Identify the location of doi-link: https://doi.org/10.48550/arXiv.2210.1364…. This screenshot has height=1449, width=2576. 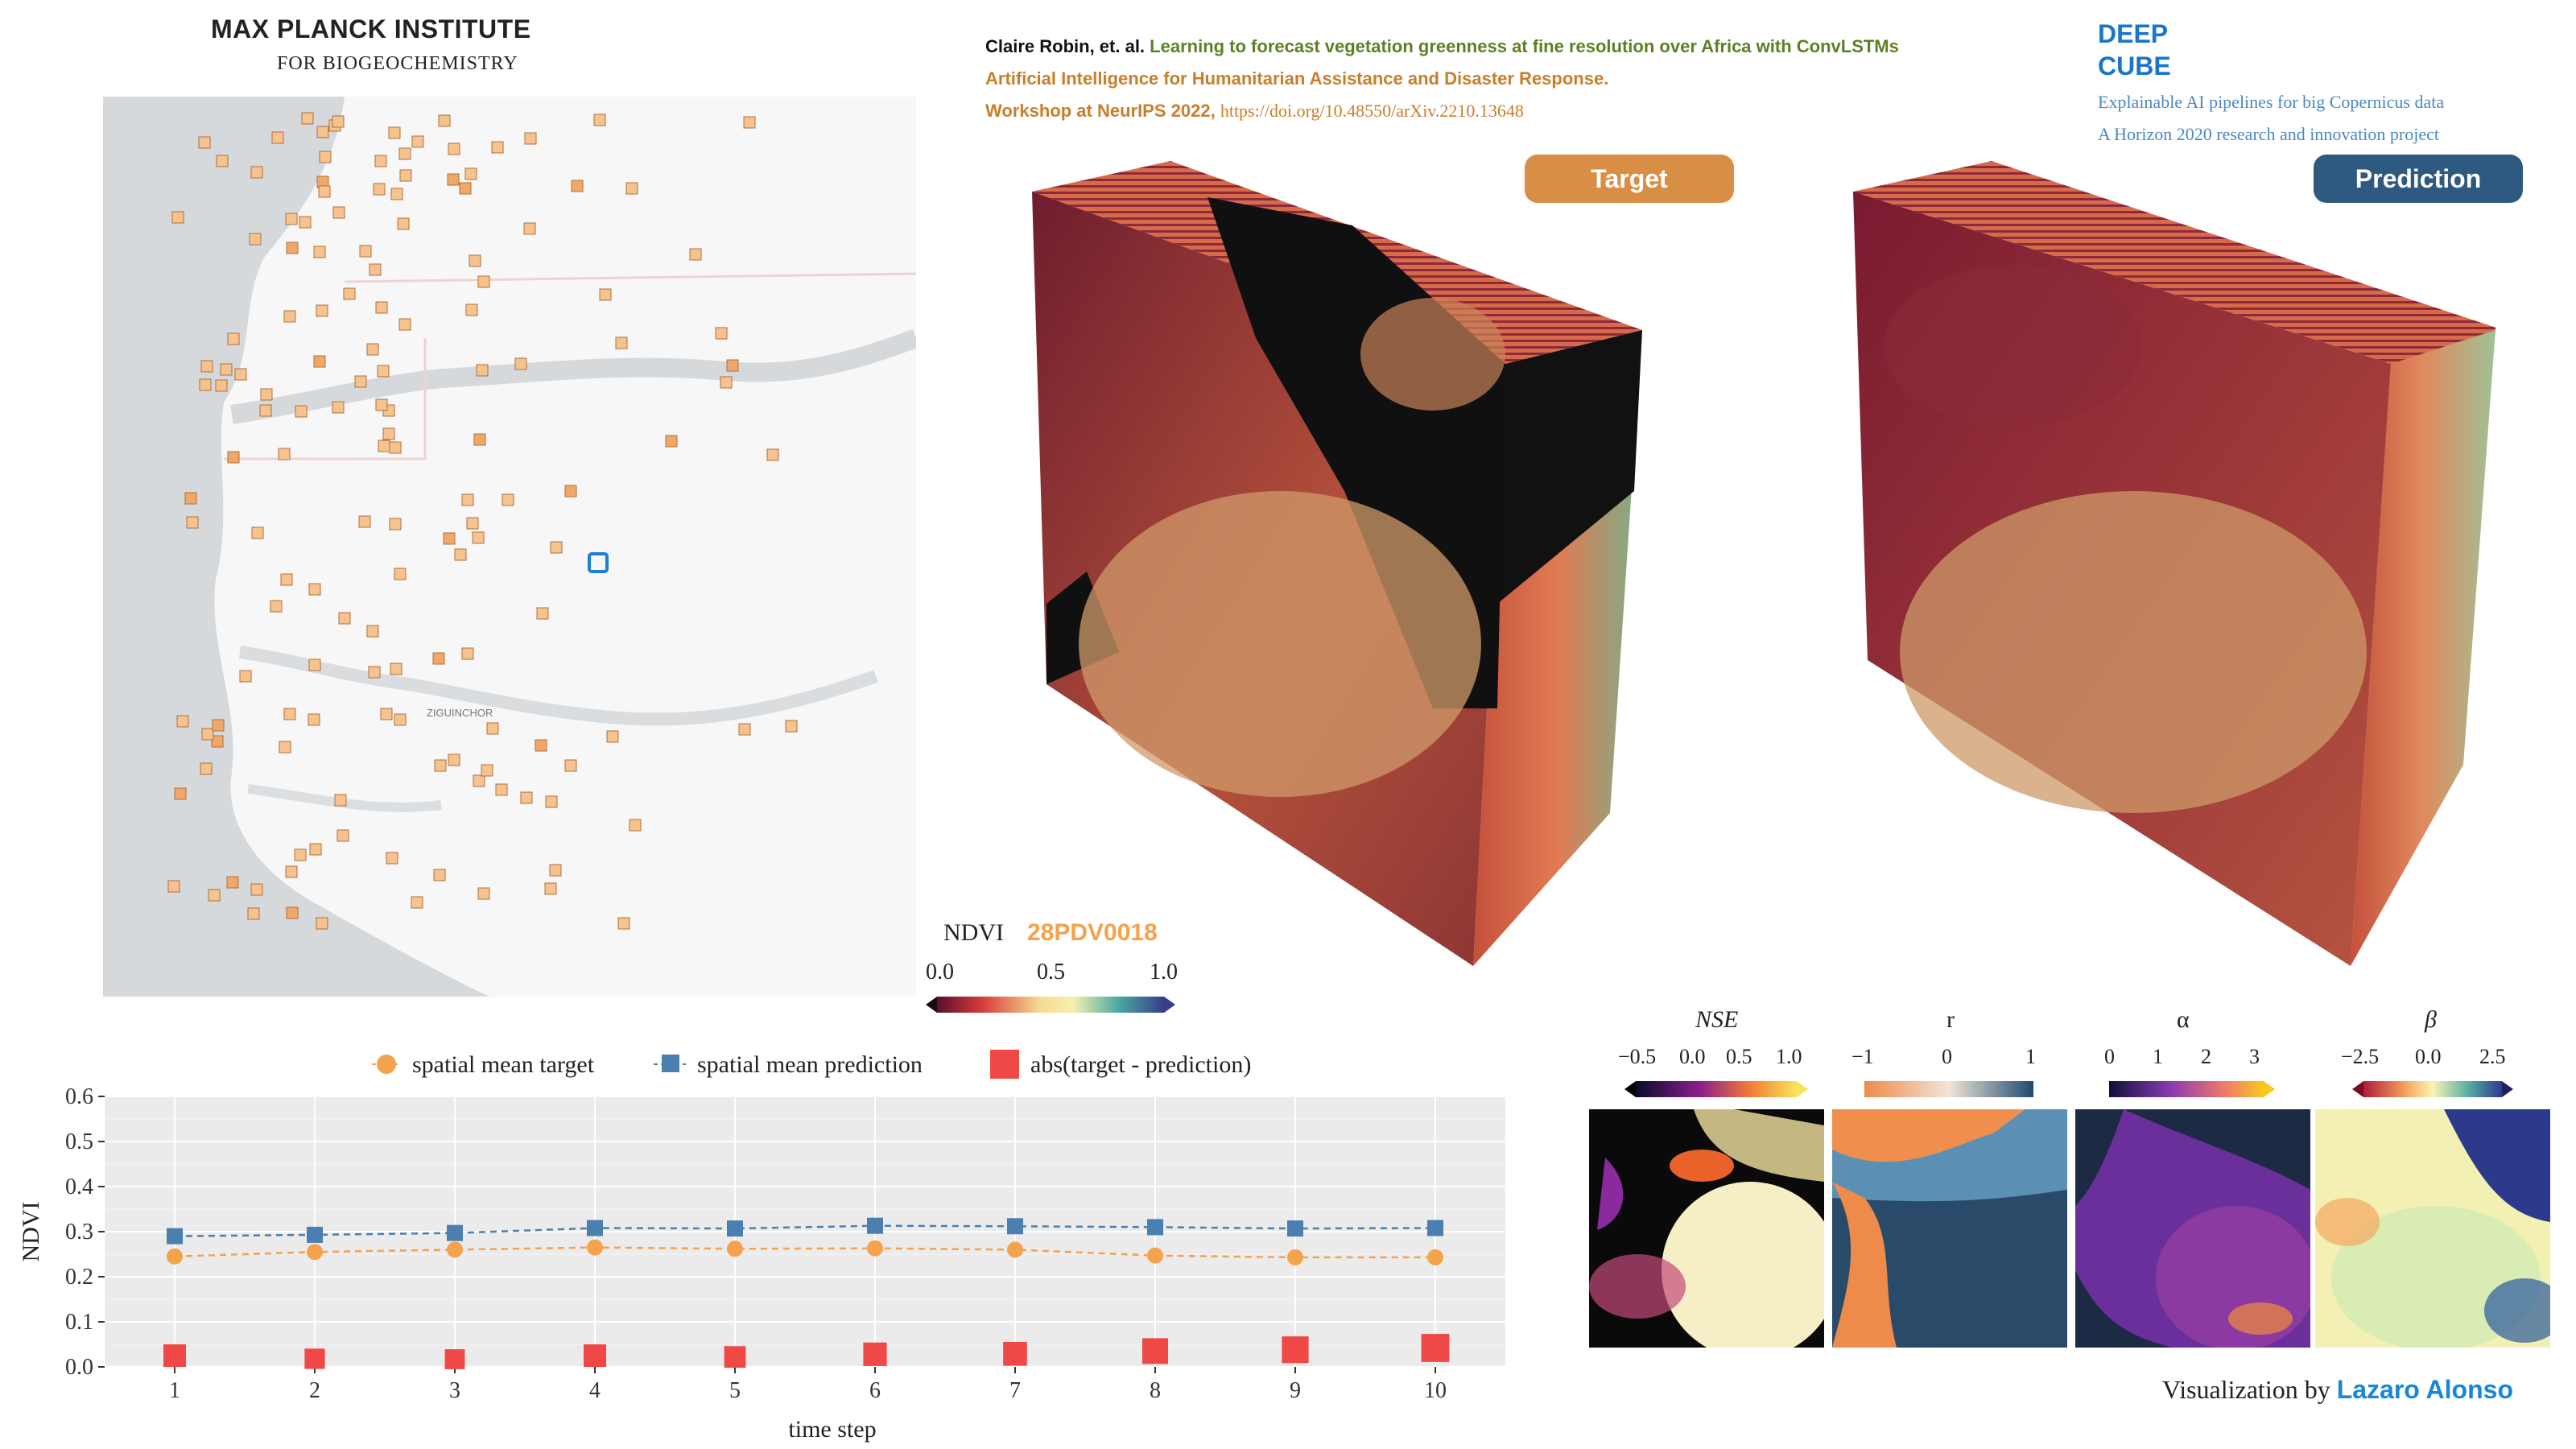
(1372, 111).